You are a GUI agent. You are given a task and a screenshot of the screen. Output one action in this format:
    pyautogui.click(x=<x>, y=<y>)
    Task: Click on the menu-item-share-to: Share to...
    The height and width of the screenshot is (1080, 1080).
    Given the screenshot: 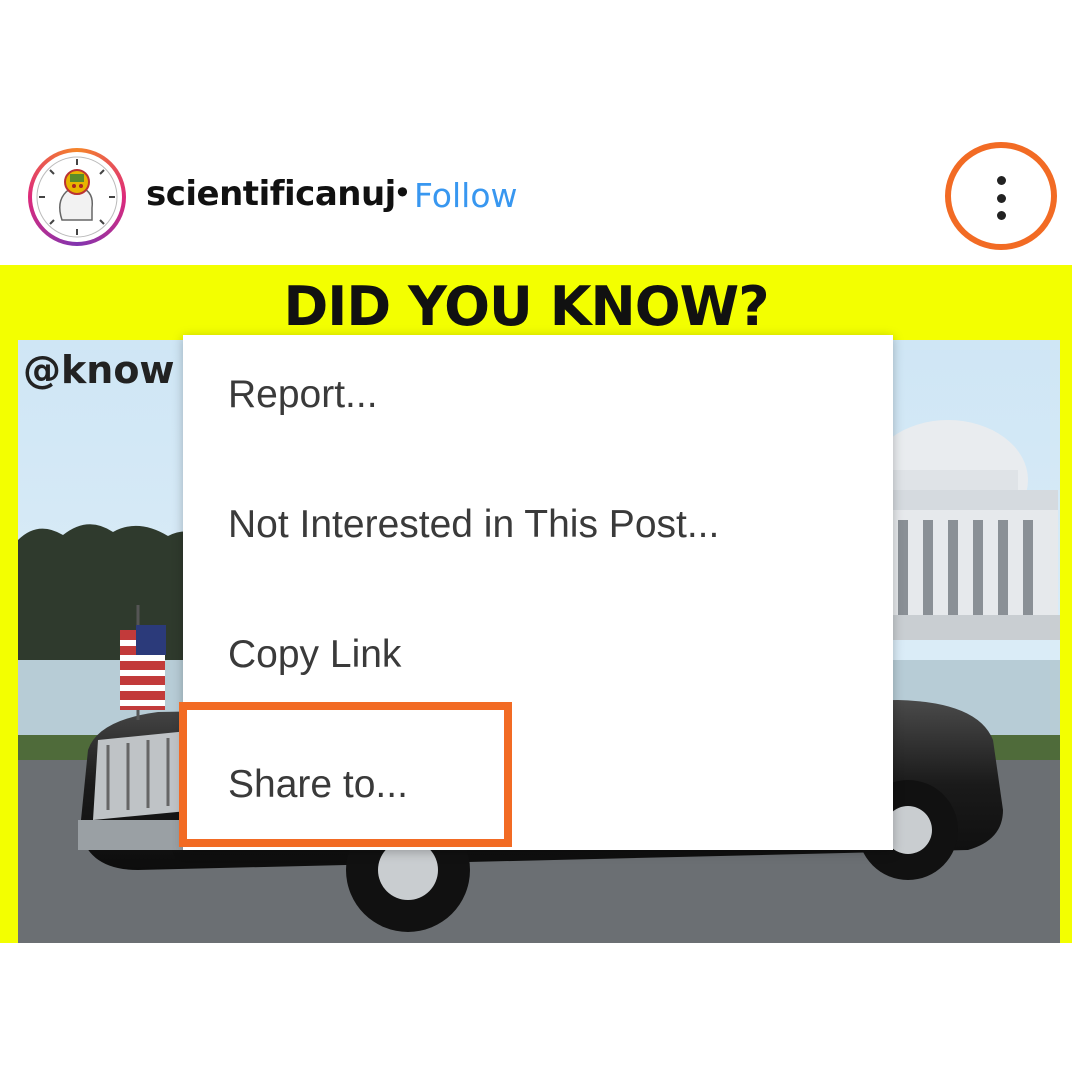 What is the action you would take?
    pyautogui.click(x=318, y=785)
    